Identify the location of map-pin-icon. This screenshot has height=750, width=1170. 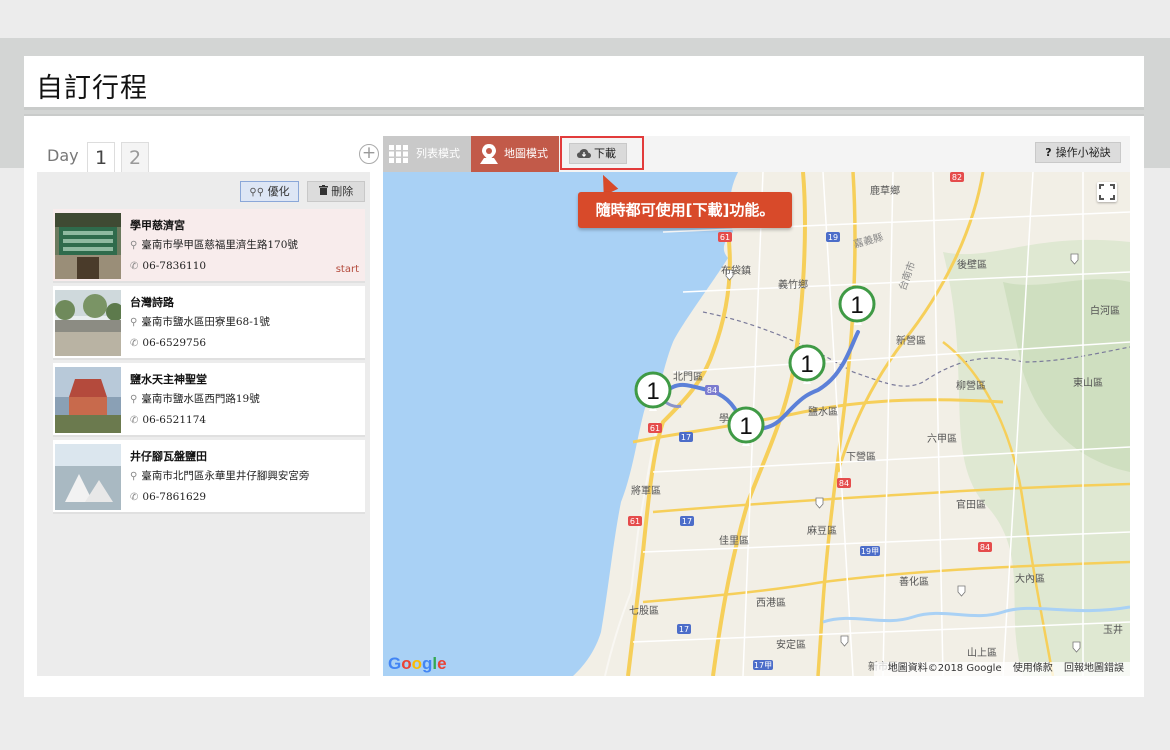
(489, 154).